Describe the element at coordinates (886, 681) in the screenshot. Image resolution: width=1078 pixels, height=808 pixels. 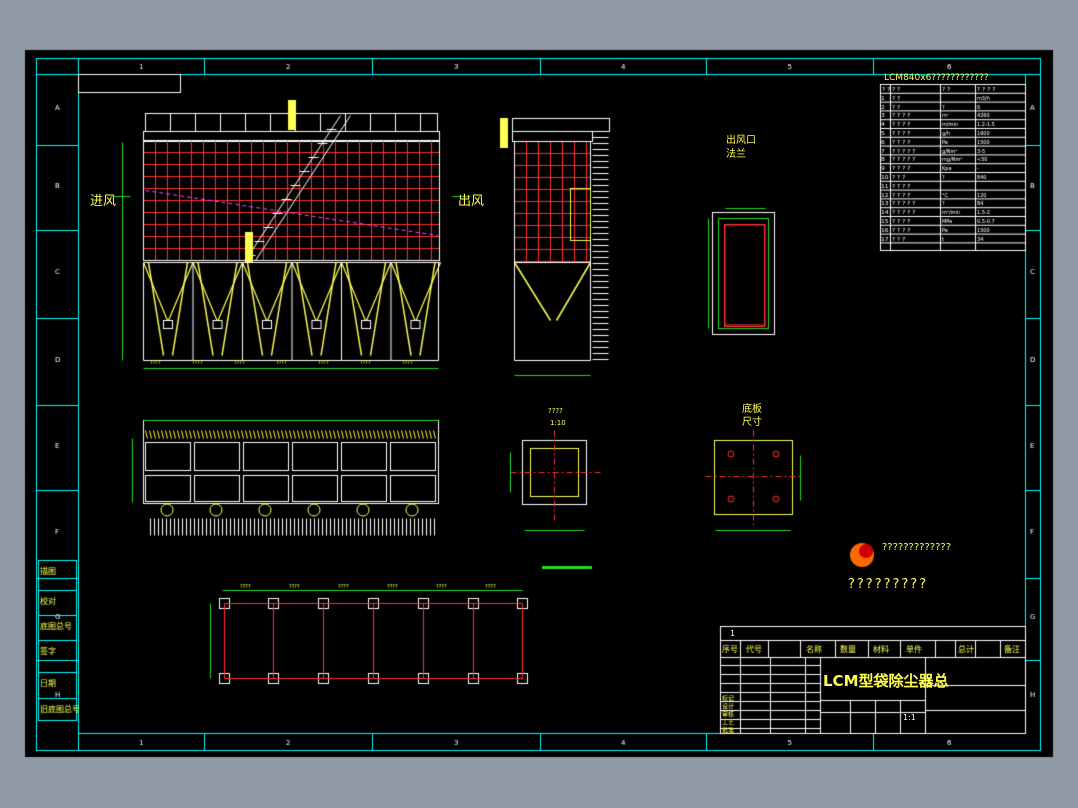
I see `title-block-title: LCM型袋除尘器总` at that location.